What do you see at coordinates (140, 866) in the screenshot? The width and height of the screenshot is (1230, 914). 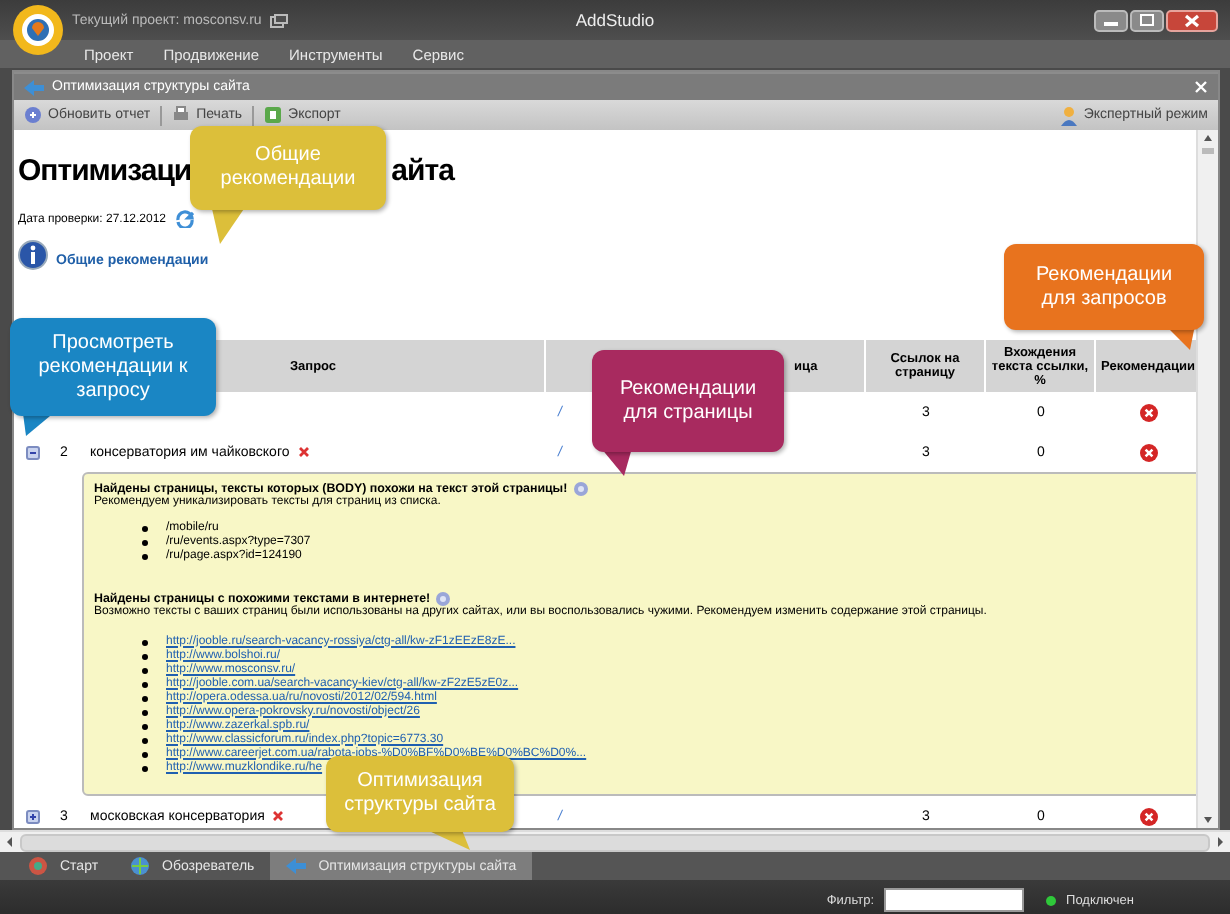 I see `globe-icon` at bounding box center [140, 866].